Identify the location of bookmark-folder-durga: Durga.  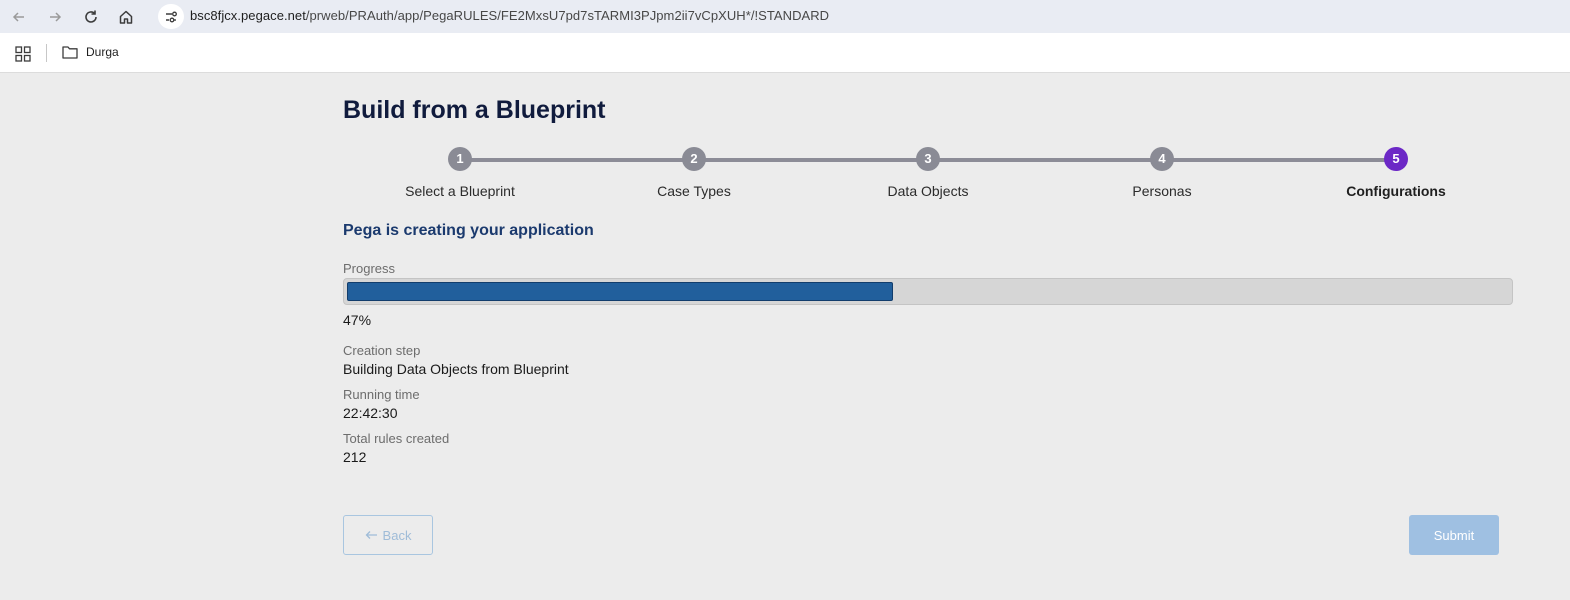
(90, 52).